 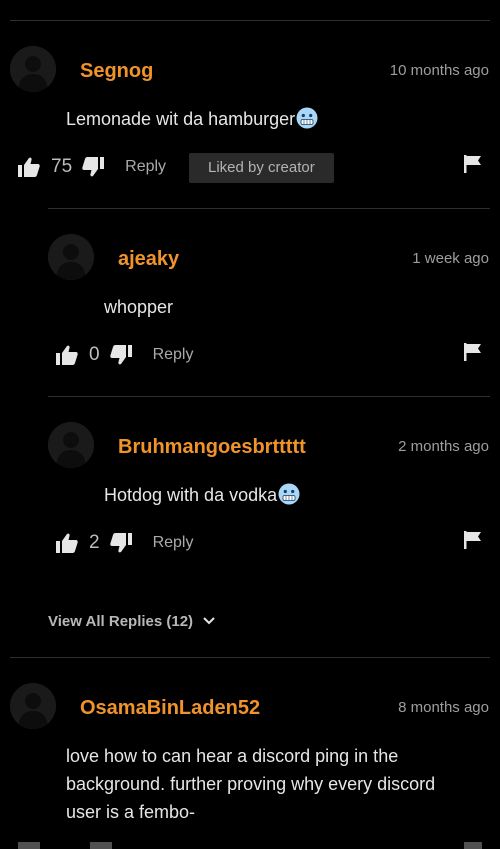 What do you see at coordinates (170, 708) in the screenshot?
I see `username: OsamaBinLaden52` at bounding box center [170, 708].